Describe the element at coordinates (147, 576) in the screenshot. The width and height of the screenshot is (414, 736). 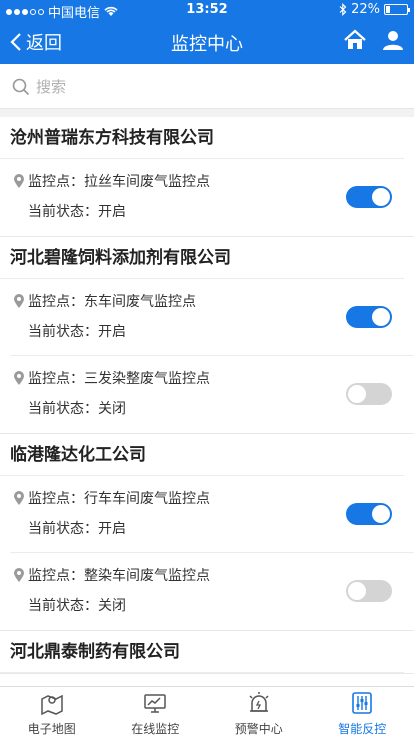
I see `point-name: 整染车间废气监控点` at that location.